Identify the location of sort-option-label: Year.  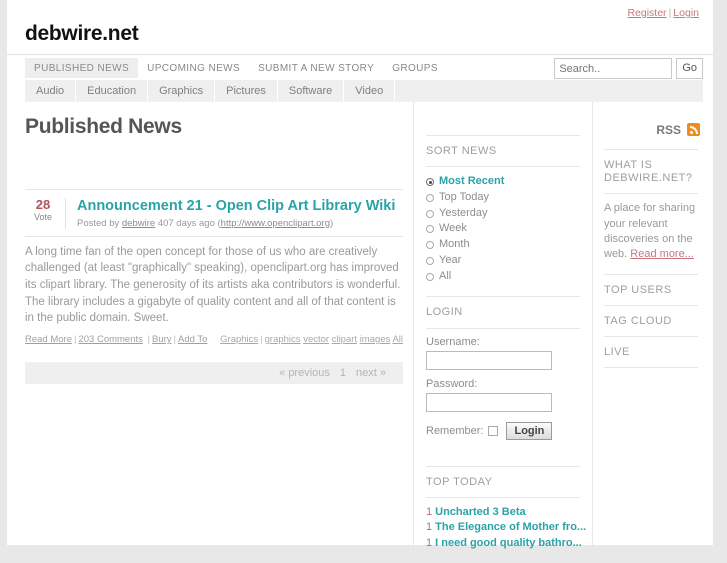
(450, 259).